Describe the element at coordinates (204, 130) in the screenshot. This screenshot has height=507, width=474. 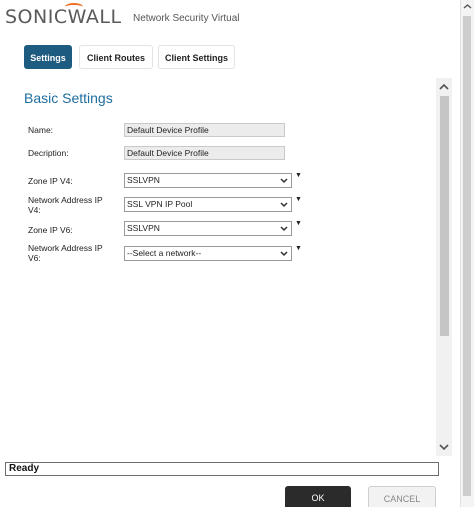
I see `name-field: Default Device Profile` at that location.